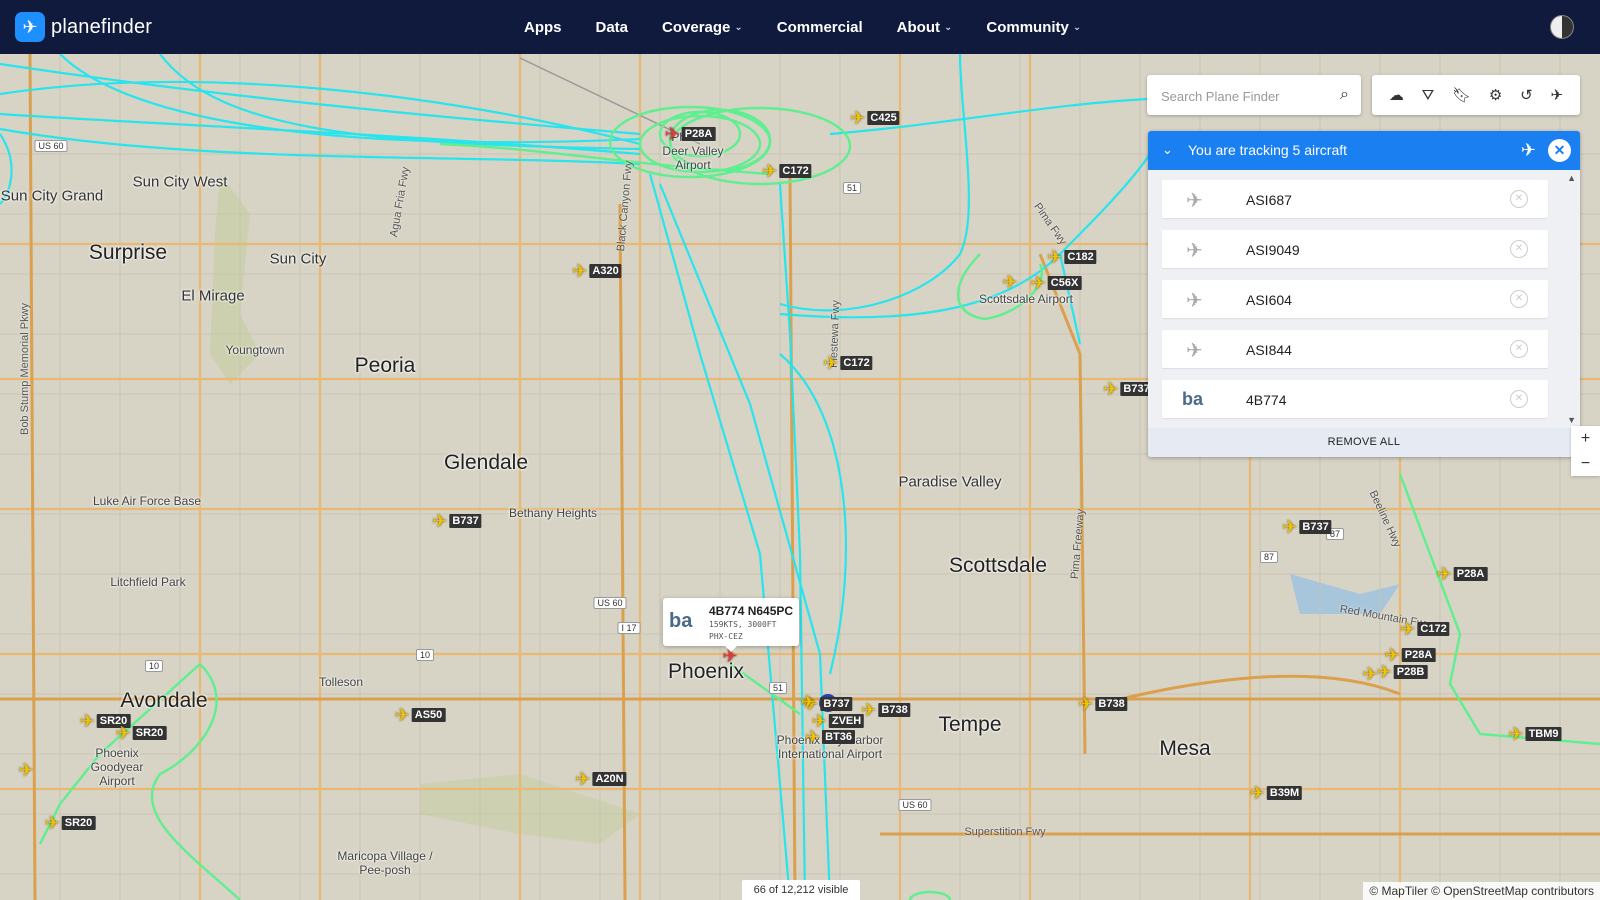  I want to click on search-input, so click(1241, 96).